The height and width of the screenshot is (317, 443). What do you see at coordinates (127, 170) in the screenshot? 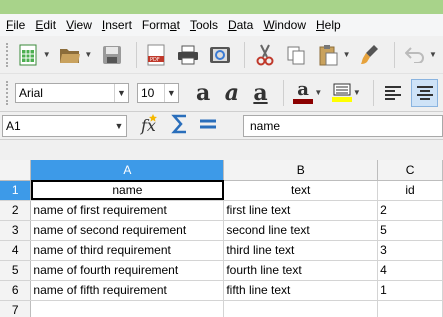
I see `column-header-a: A` at bounding box center [127, 170].